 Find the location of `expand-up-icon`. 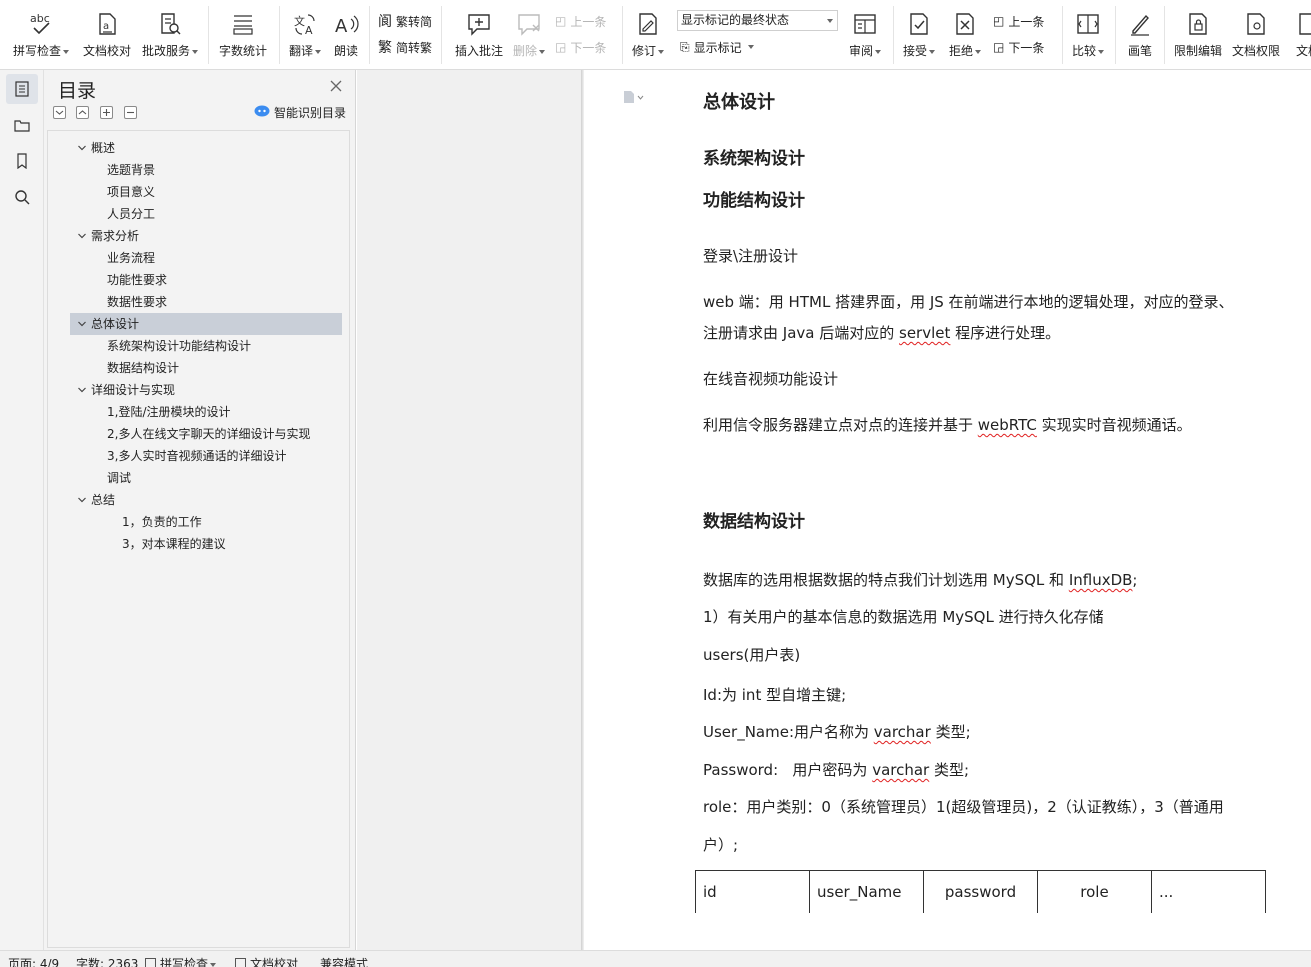

expand-up-icon is located at coordinates (82, 112).